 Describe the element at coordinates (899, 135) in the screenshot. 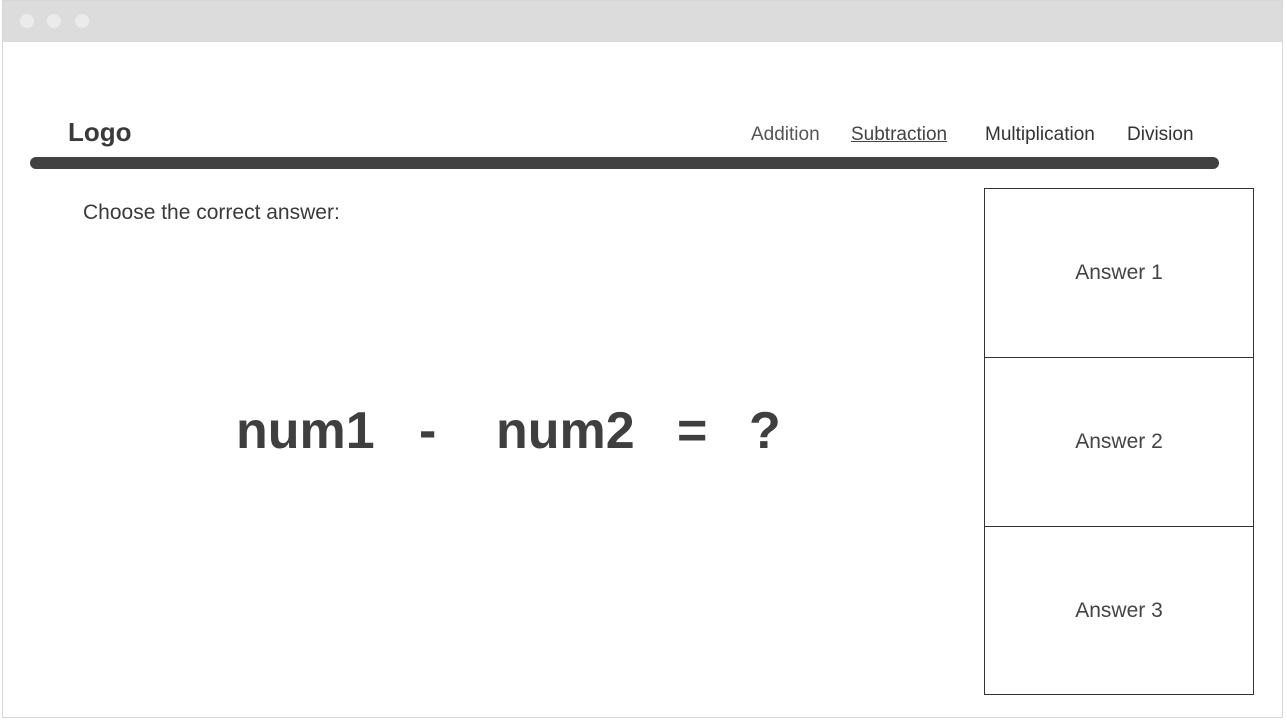

I see `nav-subtraction: Subtraction` at that location.